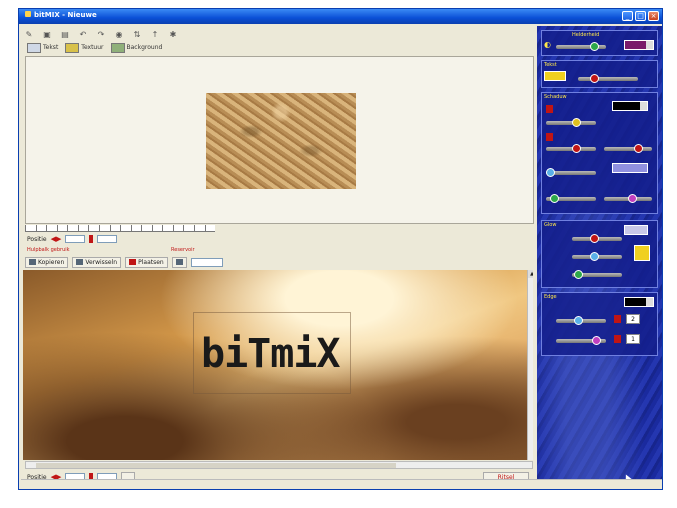 This screenshot has height=508, width=677. What do you see at coordinates (119, 34) in the screenshot?
I see `zoom-icon: ◉` at bounding box center [119, 34].